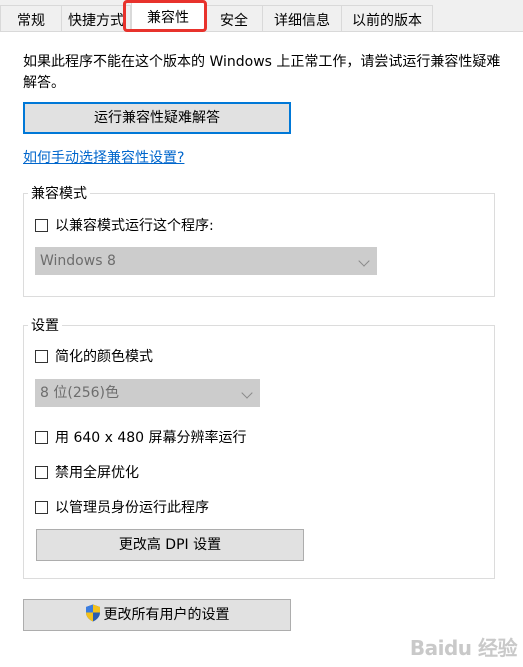  What do you see at coordinates (41, 437) in the screenshot?
I see `res-640-checkbox` at bounding box center [41, 437].